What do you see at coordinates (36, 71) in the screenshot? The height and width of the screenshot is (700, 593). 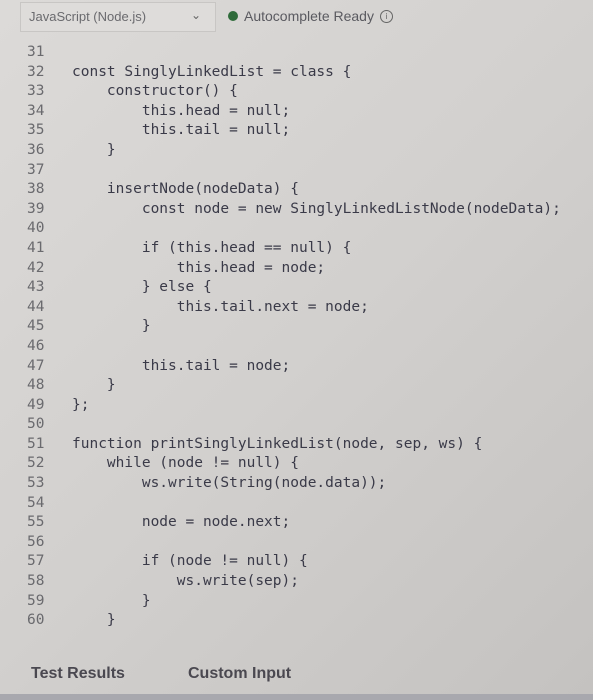 I see `line-number: 32` at bounding box center [36, 71].